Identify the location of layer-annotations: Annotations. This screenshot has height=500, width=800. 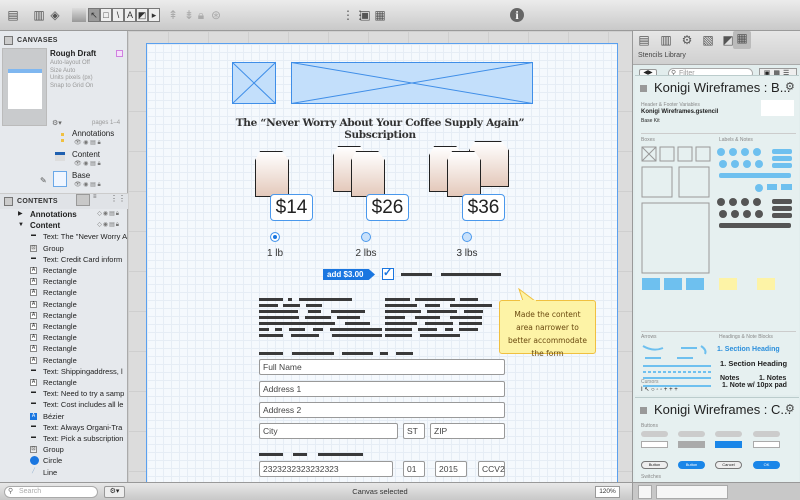
(93, 133).